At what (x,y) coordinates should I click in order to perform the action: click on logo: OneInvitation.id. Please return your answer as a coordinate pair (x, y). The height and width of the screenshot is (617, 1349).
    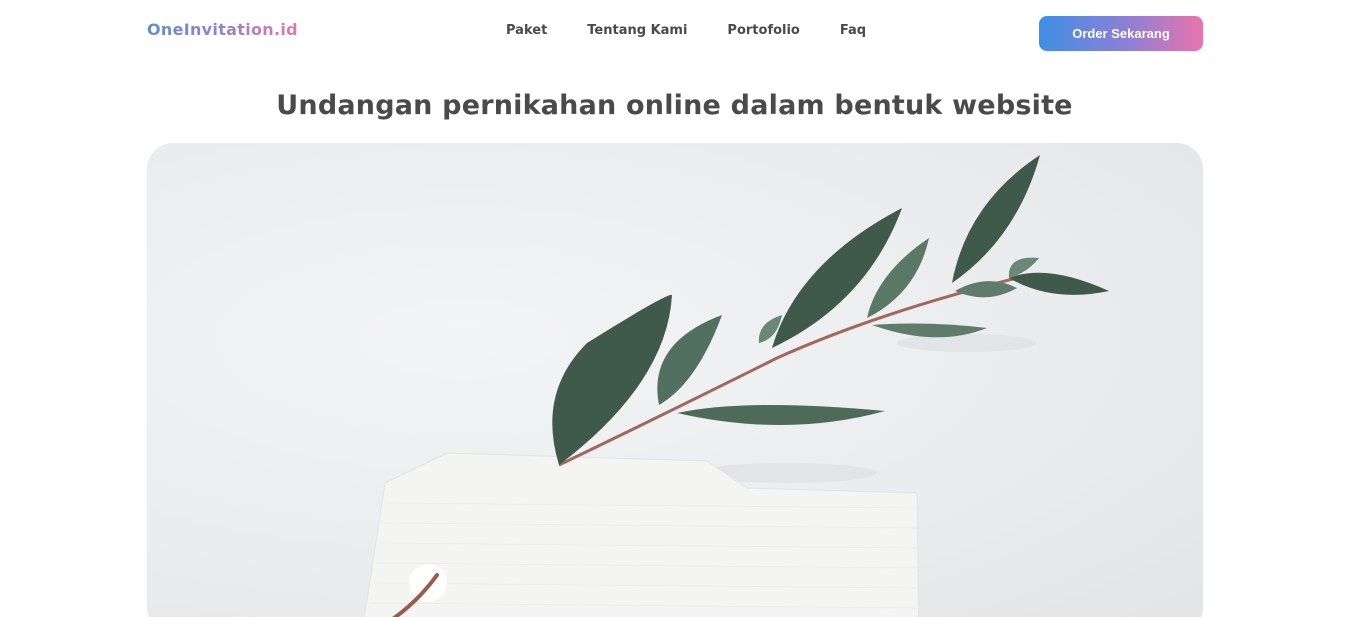
    Looking at the image, I should click on (222, 29).